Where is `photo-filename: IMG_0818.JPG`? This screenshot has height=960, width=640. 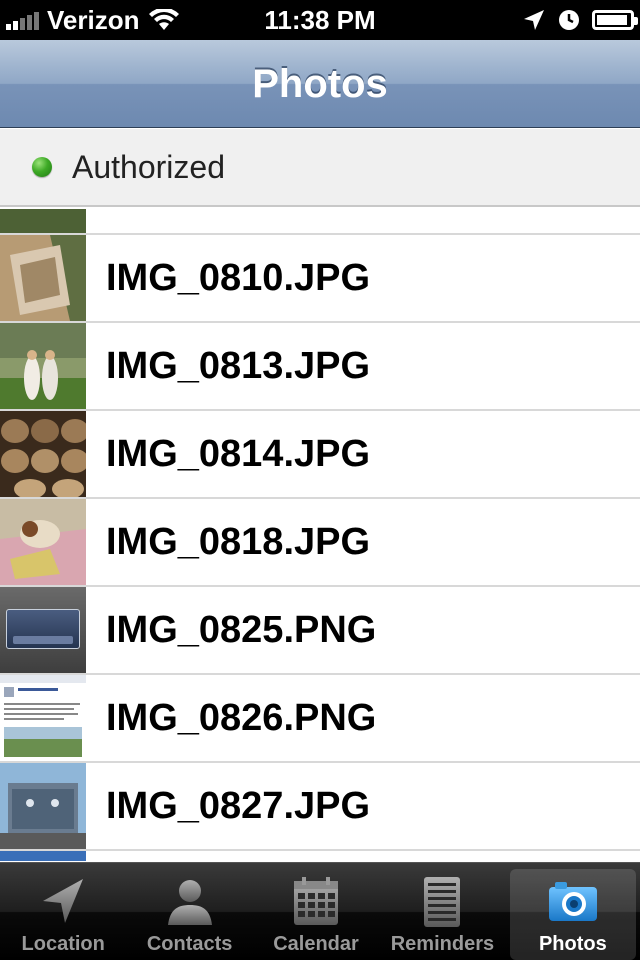 photo-filename: IMG_0818.JPG is located at coordinates (238, 542).